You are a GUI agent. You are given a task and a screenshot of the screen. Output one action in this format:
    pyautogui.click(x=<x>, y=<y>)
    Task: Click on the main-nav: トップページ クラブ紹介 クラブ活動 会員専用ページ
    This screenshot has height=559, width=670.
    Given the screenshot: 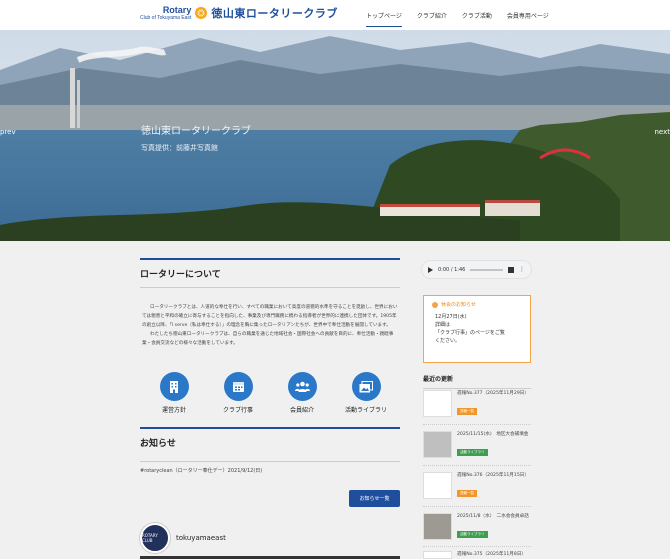 What is the action you would take?
    pyautogui.click(x=465, y=17)
    